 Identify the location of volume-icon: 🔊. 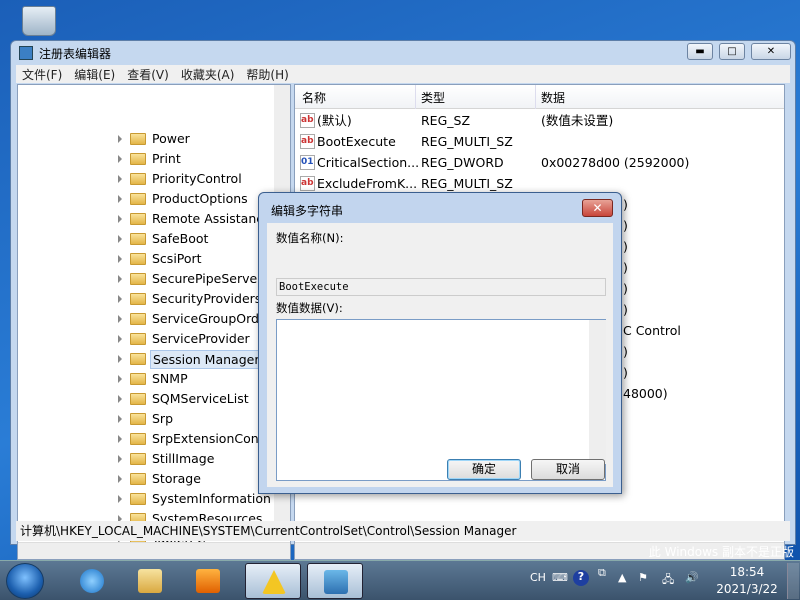
(692, 577).